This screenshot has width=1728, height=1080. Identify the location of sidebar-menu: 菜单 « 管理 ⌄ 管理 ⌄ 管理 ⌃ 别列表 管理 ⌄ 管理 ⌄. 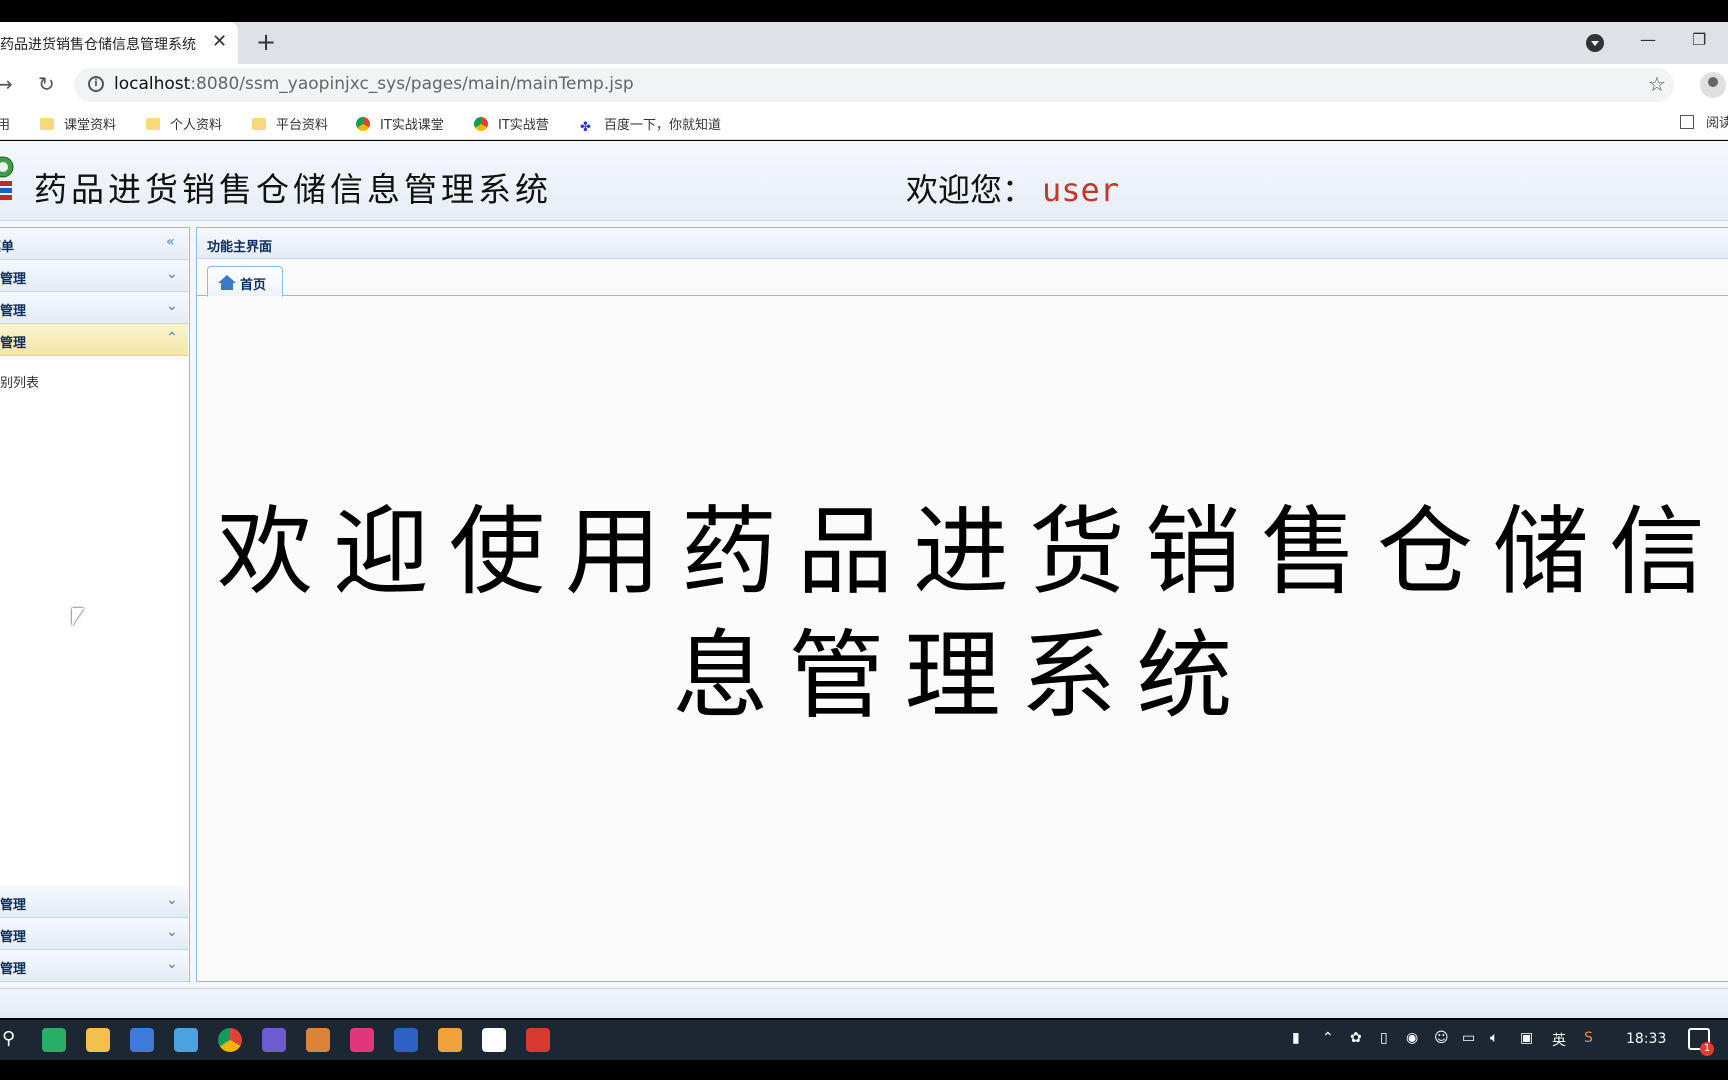
(95, 604).